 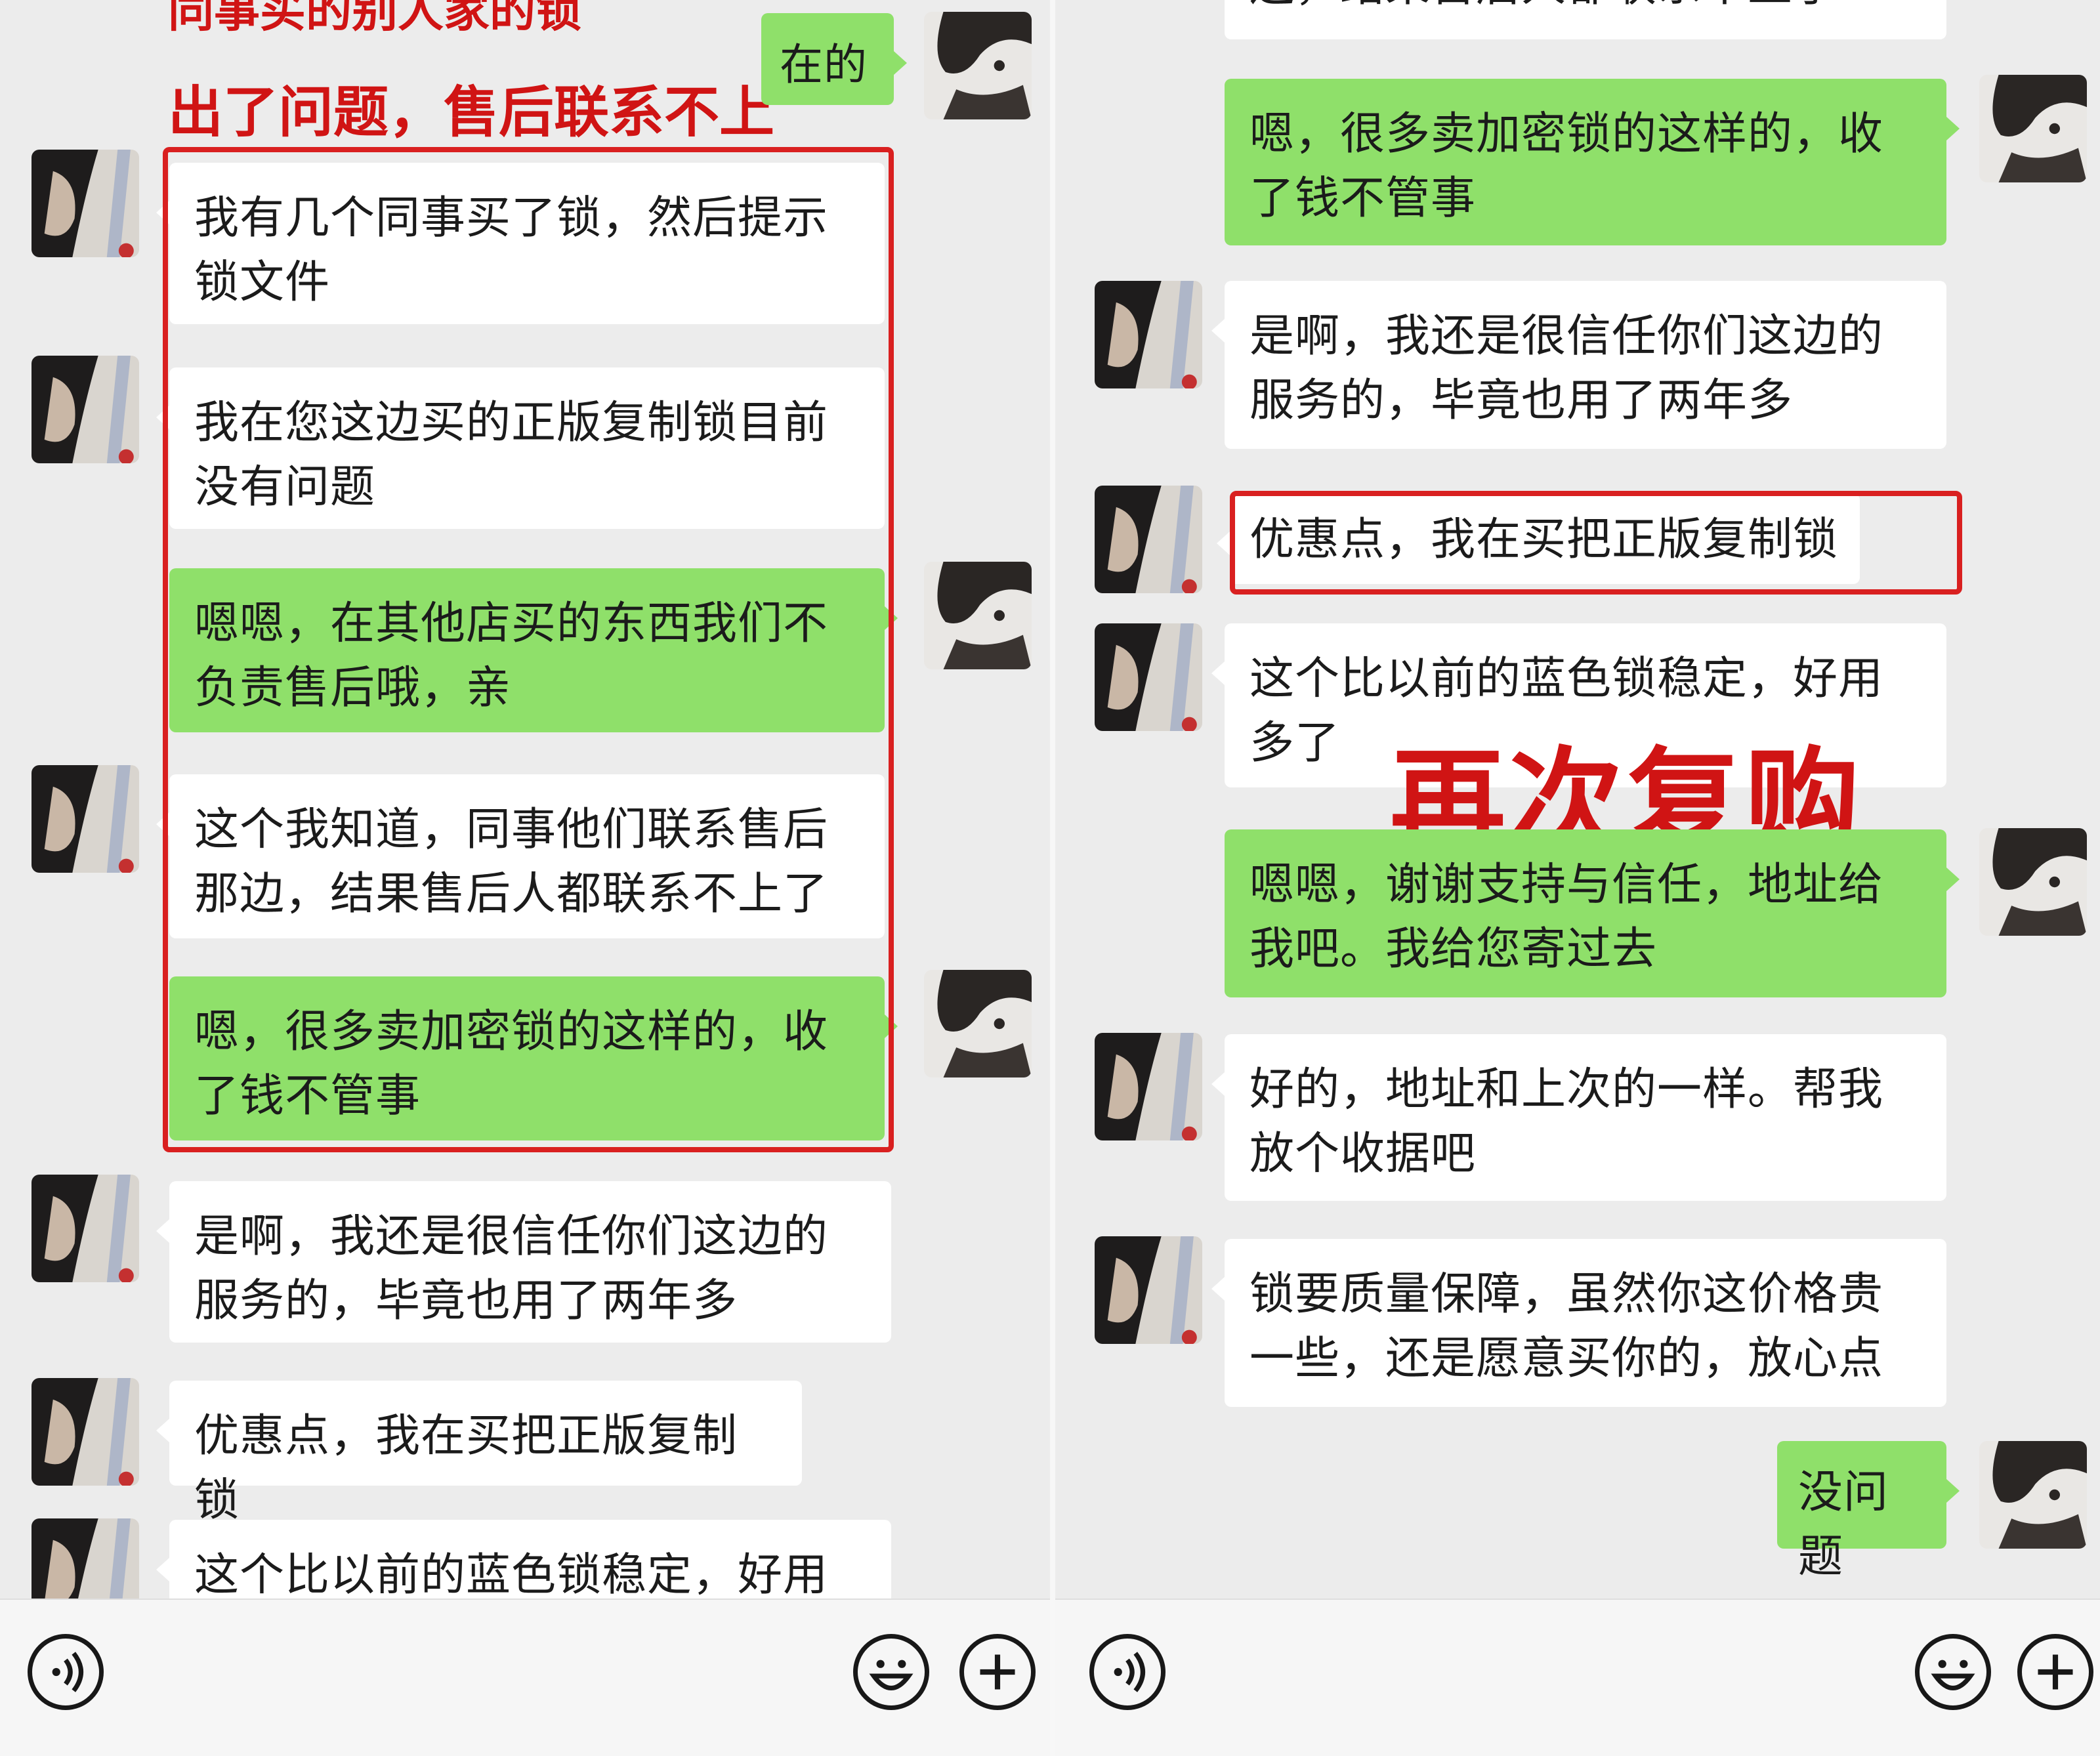 What do you see at coordinates (471, 112) in the screenshot?
I see `overlay-caption-bottom: 出了问题，售后联系不上` at bounding box center [471, 112].